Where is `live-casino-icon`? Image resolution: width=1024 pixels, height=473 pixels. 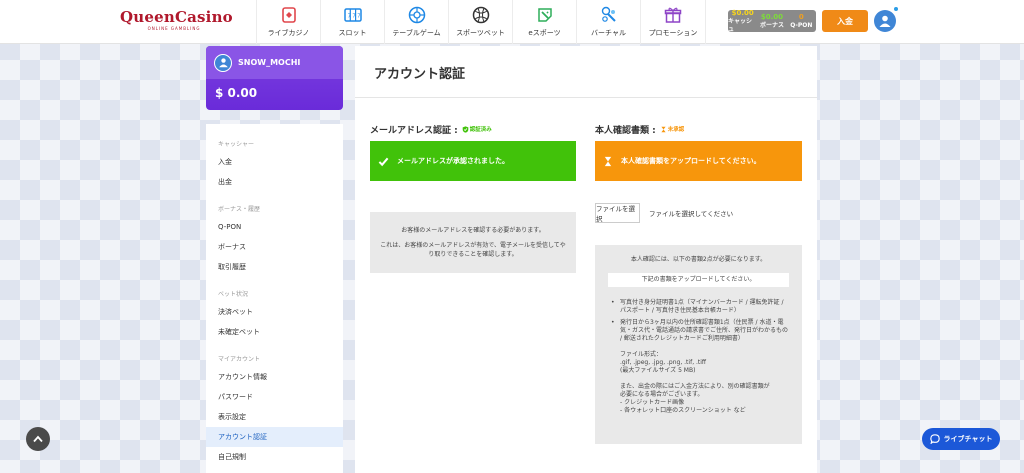 live-casino-icon is located at coordinates (288, 15).